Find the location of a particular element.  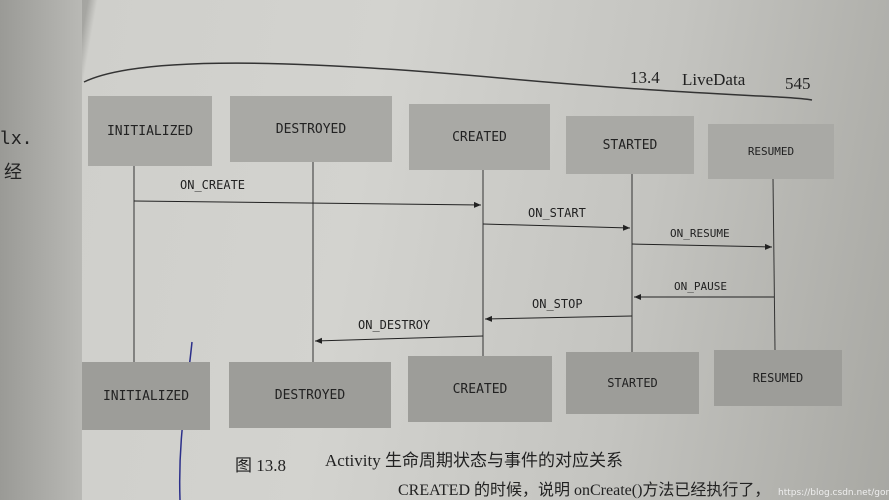

state-created-bottom: CREATED is located at coordinates (480, 389).